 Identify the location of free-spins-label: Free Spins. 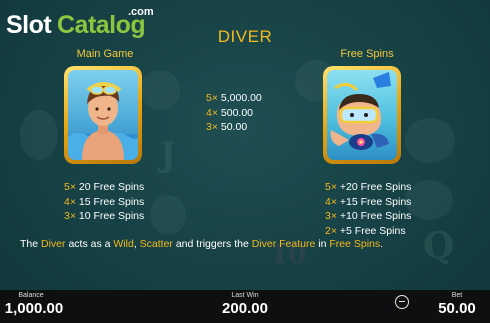
(367, 54).